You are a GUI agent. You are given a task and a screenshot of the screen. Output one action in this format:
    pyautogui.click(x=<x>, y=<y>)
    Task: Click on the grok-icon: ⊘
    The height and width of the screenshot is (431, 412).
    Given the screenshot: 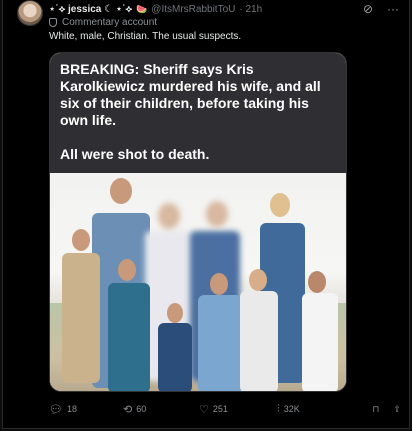 What is the action you would take?
    pyautogui.click(x=368, y=9)
    